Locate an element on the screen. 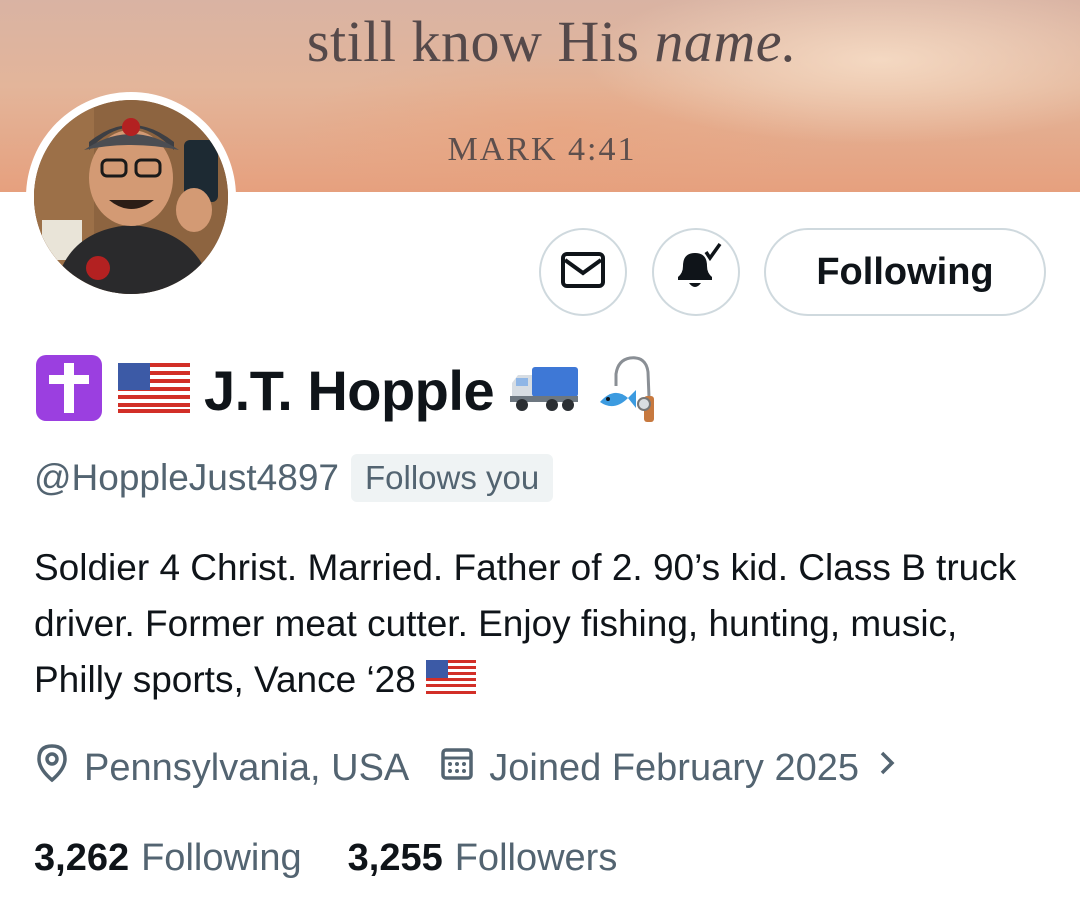 This screenshot has height=918, width=1080. location-pin-icon is located at coordinates (52, 768).